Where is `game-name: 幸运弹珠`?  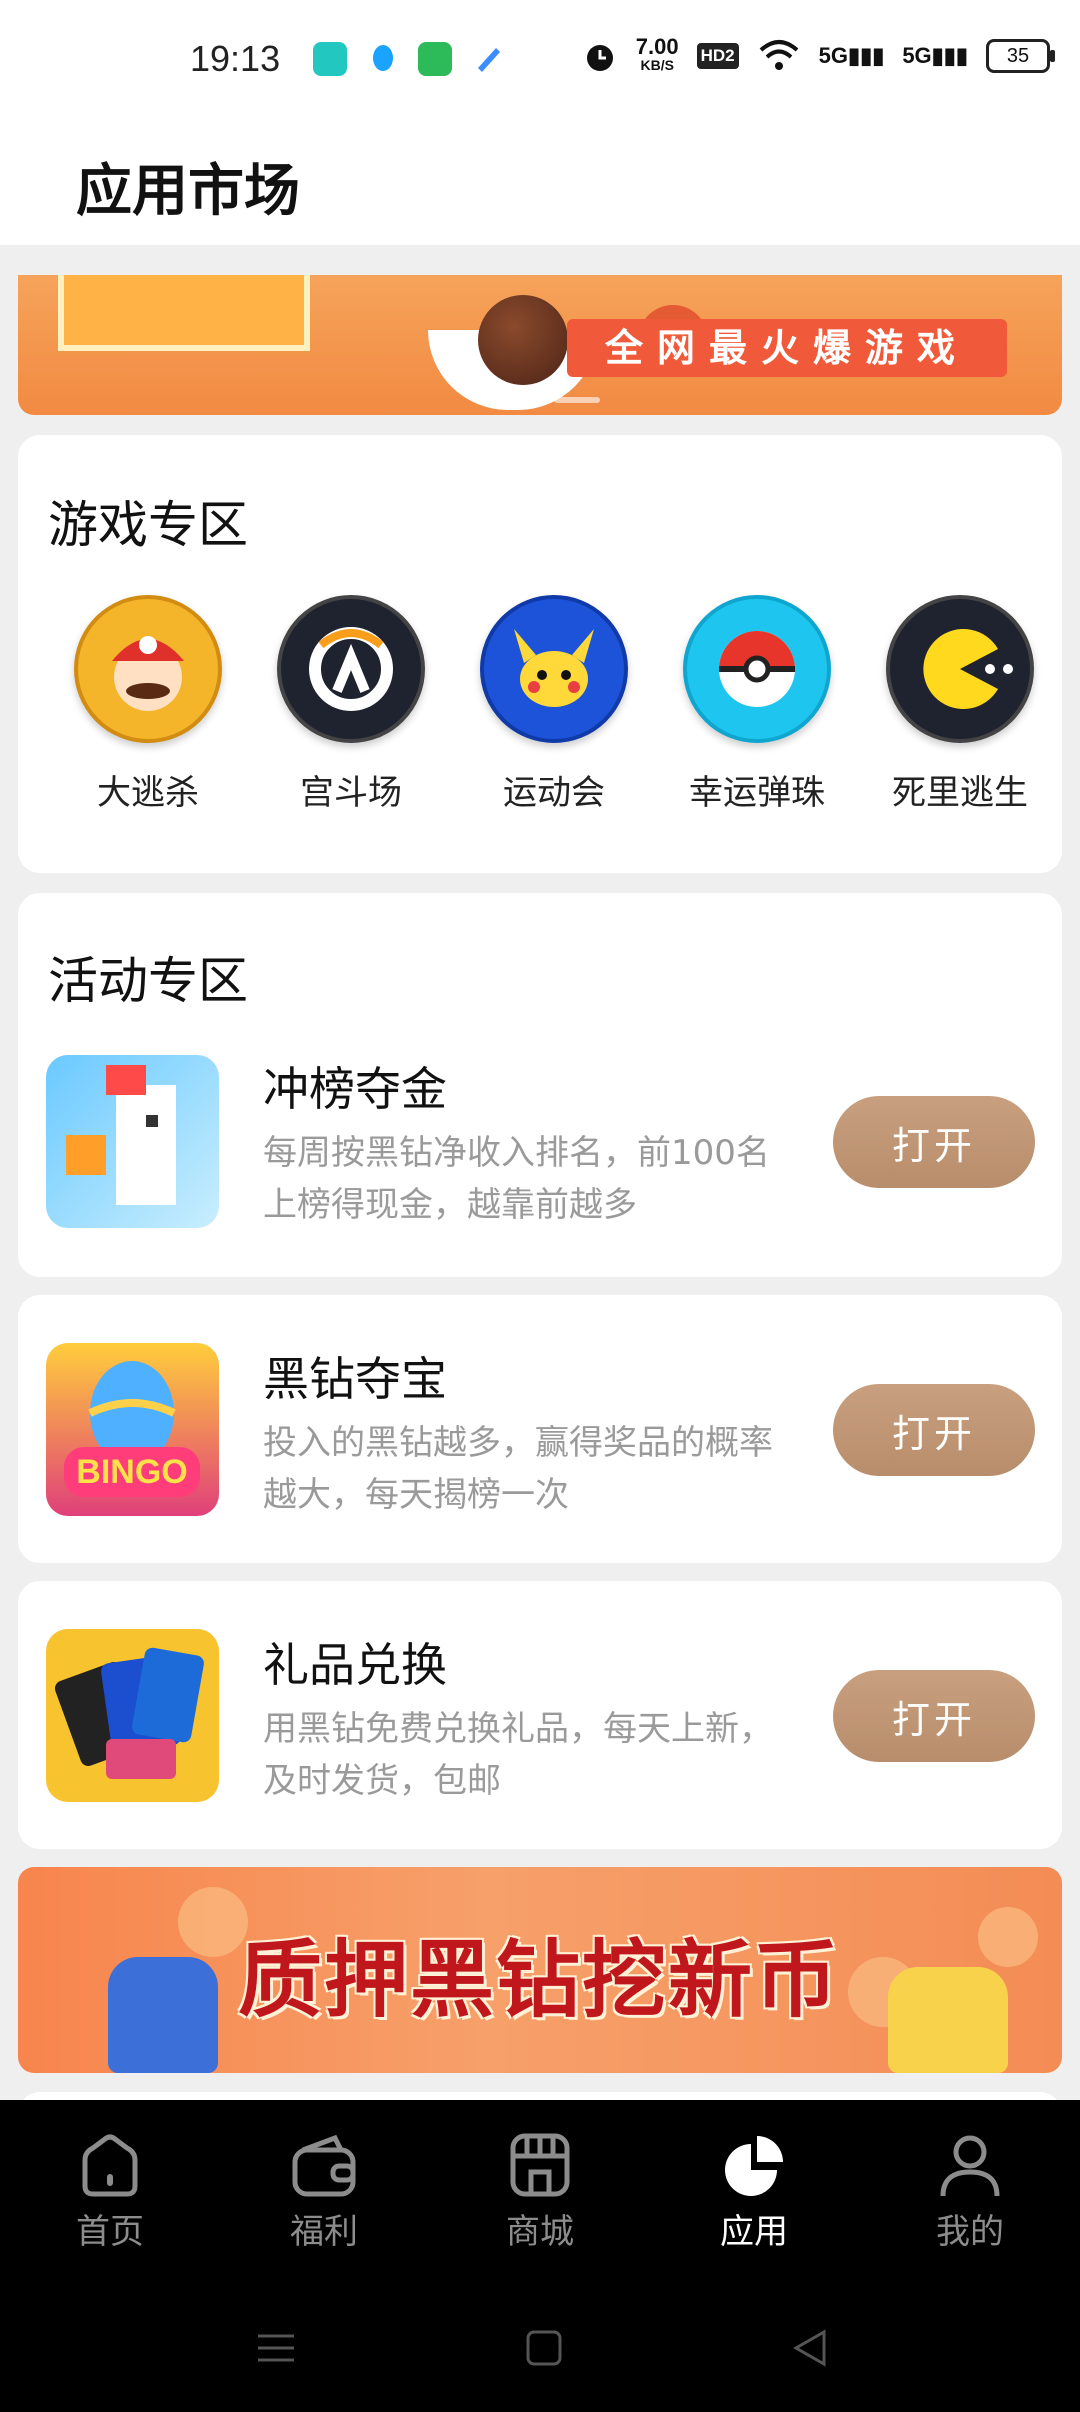 game-name: 幸运弹珠 is located at coordinates (757, 793).